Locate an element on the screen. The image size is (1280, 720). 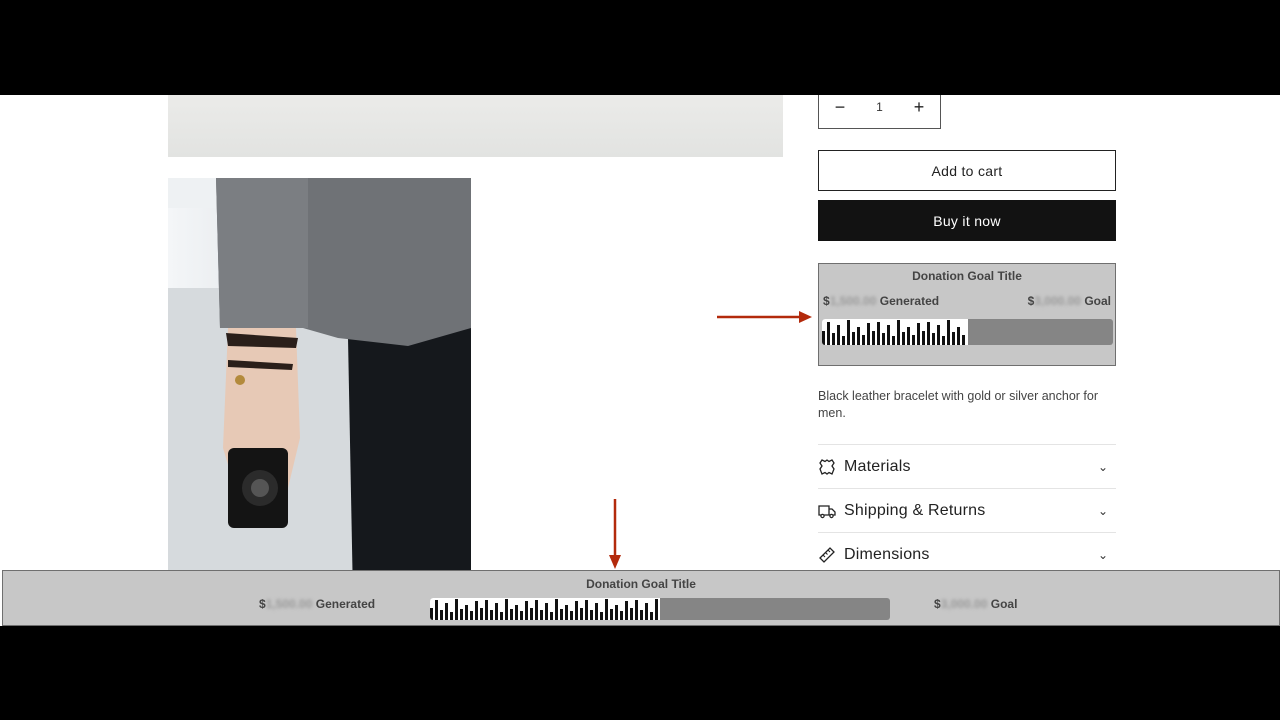
quantity-value: 1 is located at coordinates (879, 107).